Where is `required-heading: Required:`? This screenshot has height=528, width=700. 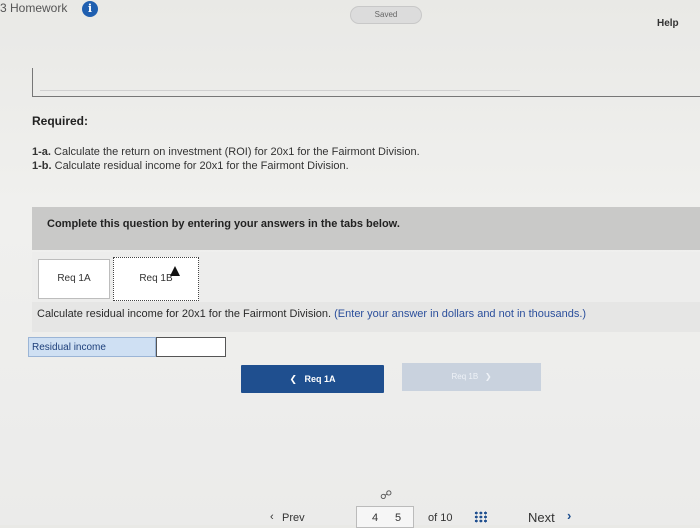
required-heading: Required: is located at coordinates (60, 121).